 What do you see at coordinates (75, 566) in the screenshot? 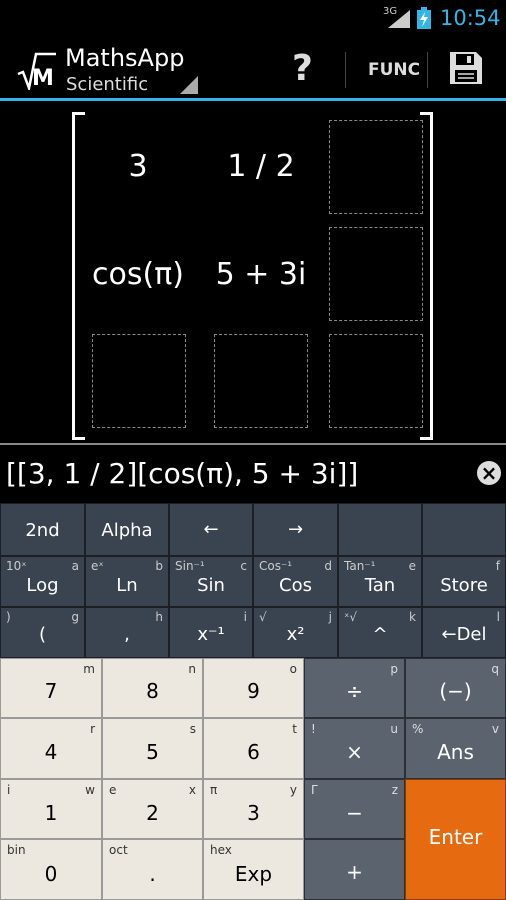
I see `key-alpha-label: a` at bounding box center [75, 566].